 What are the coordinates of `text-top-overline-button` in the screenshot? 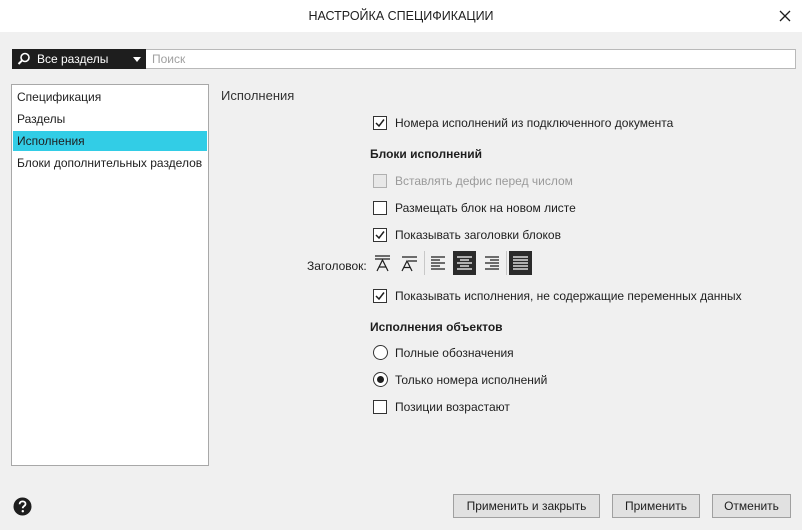 It's located at (382, 263).